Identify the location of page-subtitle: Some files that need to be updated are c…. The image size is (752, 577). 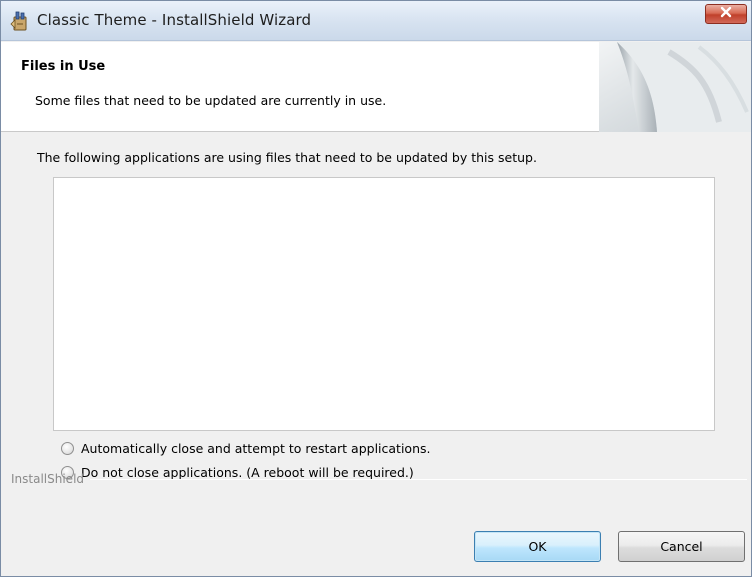
(211, 100).